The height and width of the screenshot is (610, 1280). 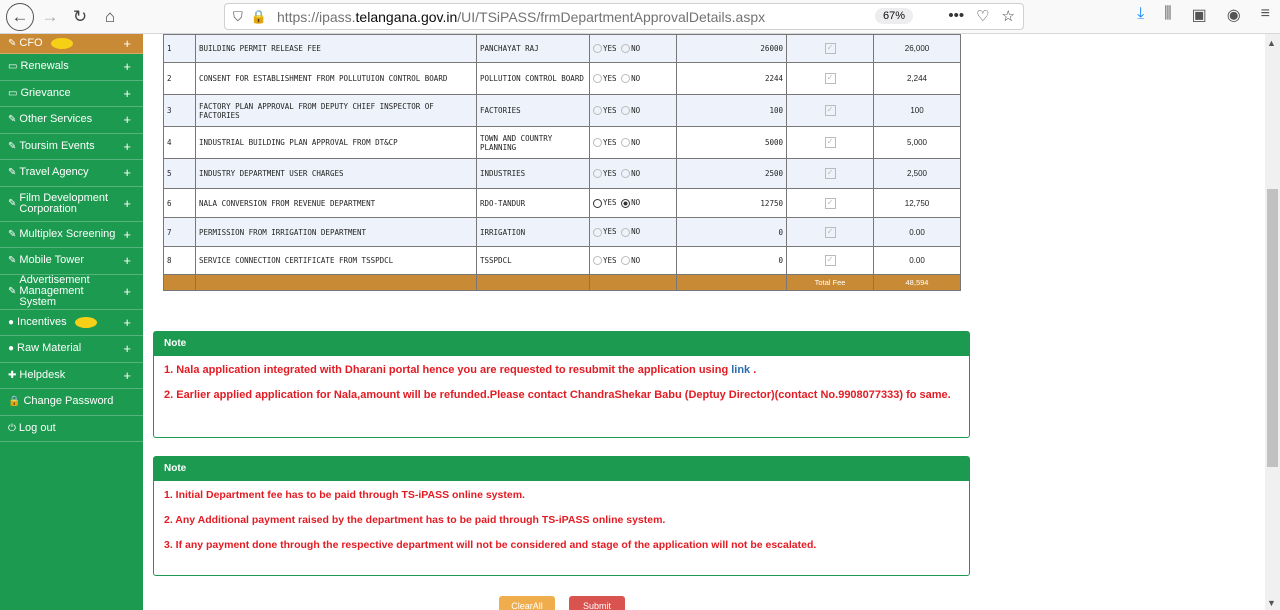 I want to click on row-number: 4, so click(x=179, y=142).